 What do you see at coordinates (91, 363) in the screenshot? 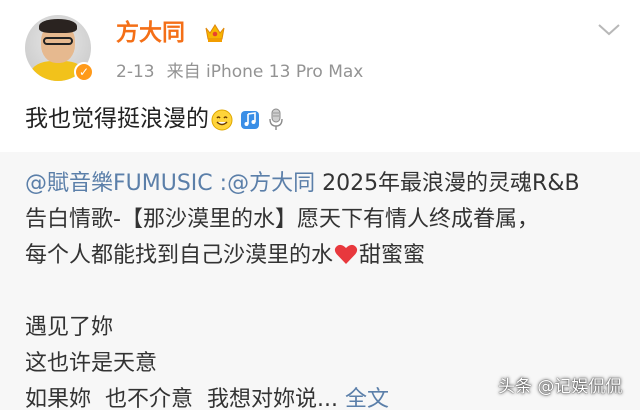
I see `repost-line-5: 这也许是天意` at bounding box center [91, 363].